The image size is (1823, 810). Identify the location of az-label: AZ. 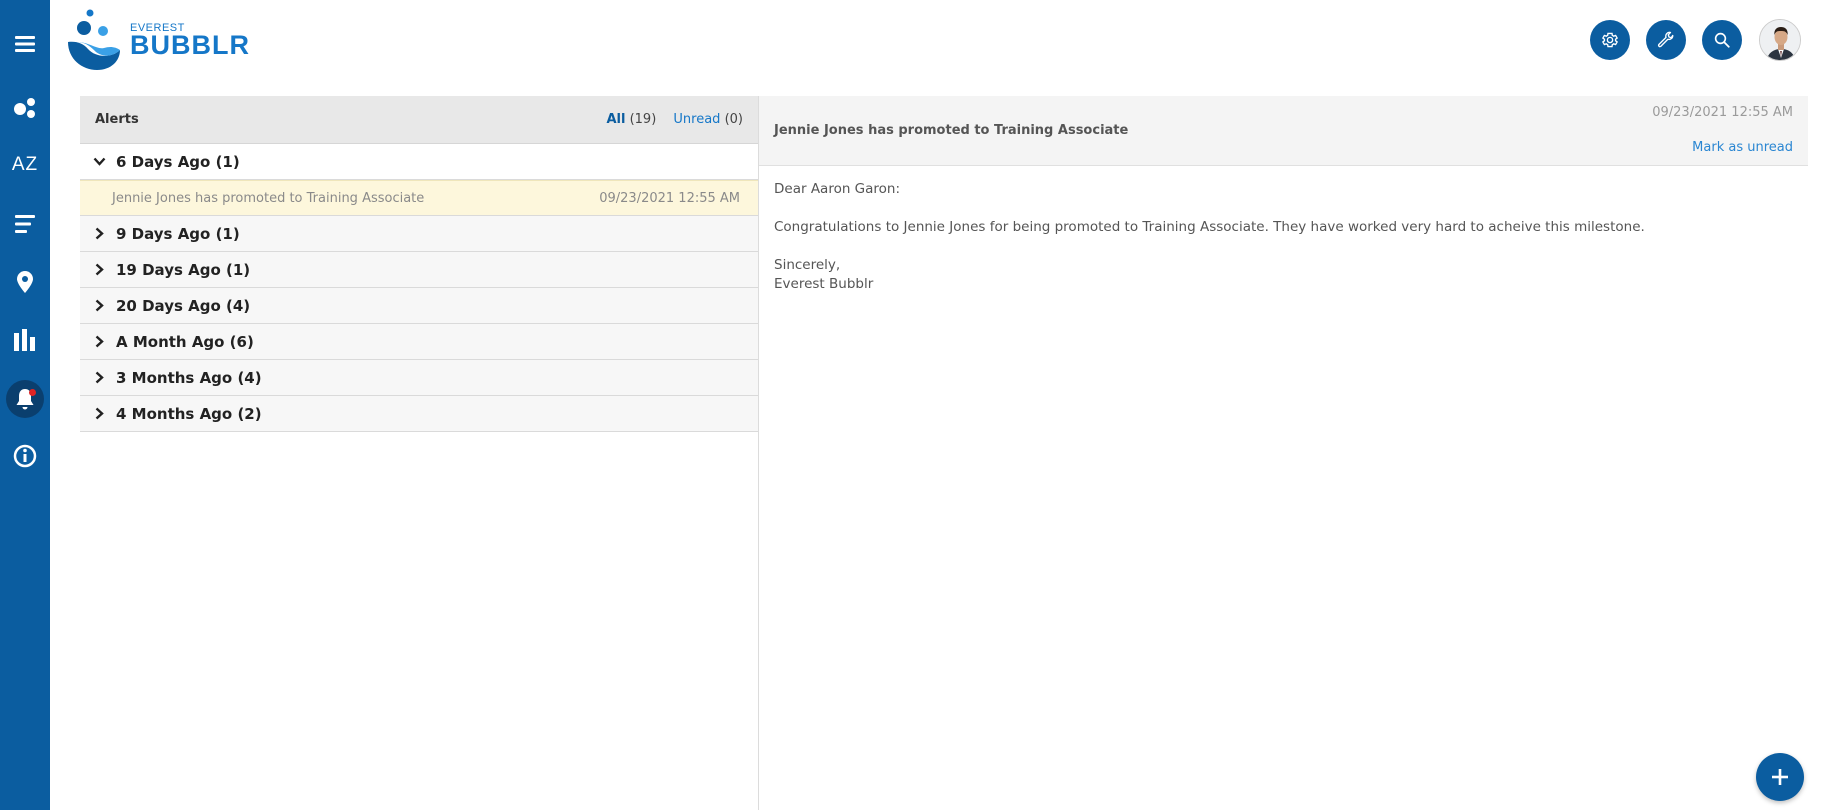
(25, 164).